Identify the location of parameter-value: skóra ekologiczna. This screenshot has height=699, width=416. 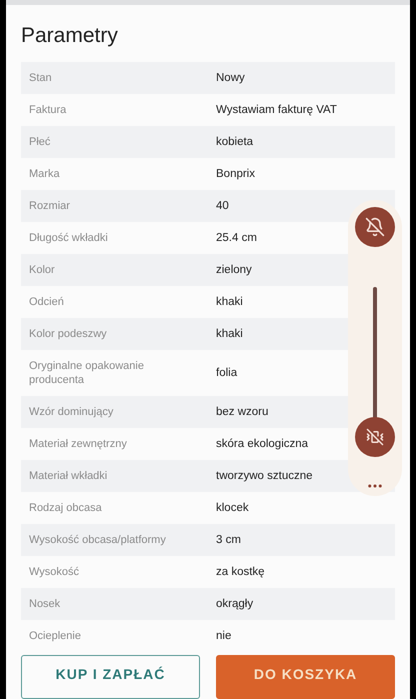
(263, 444).